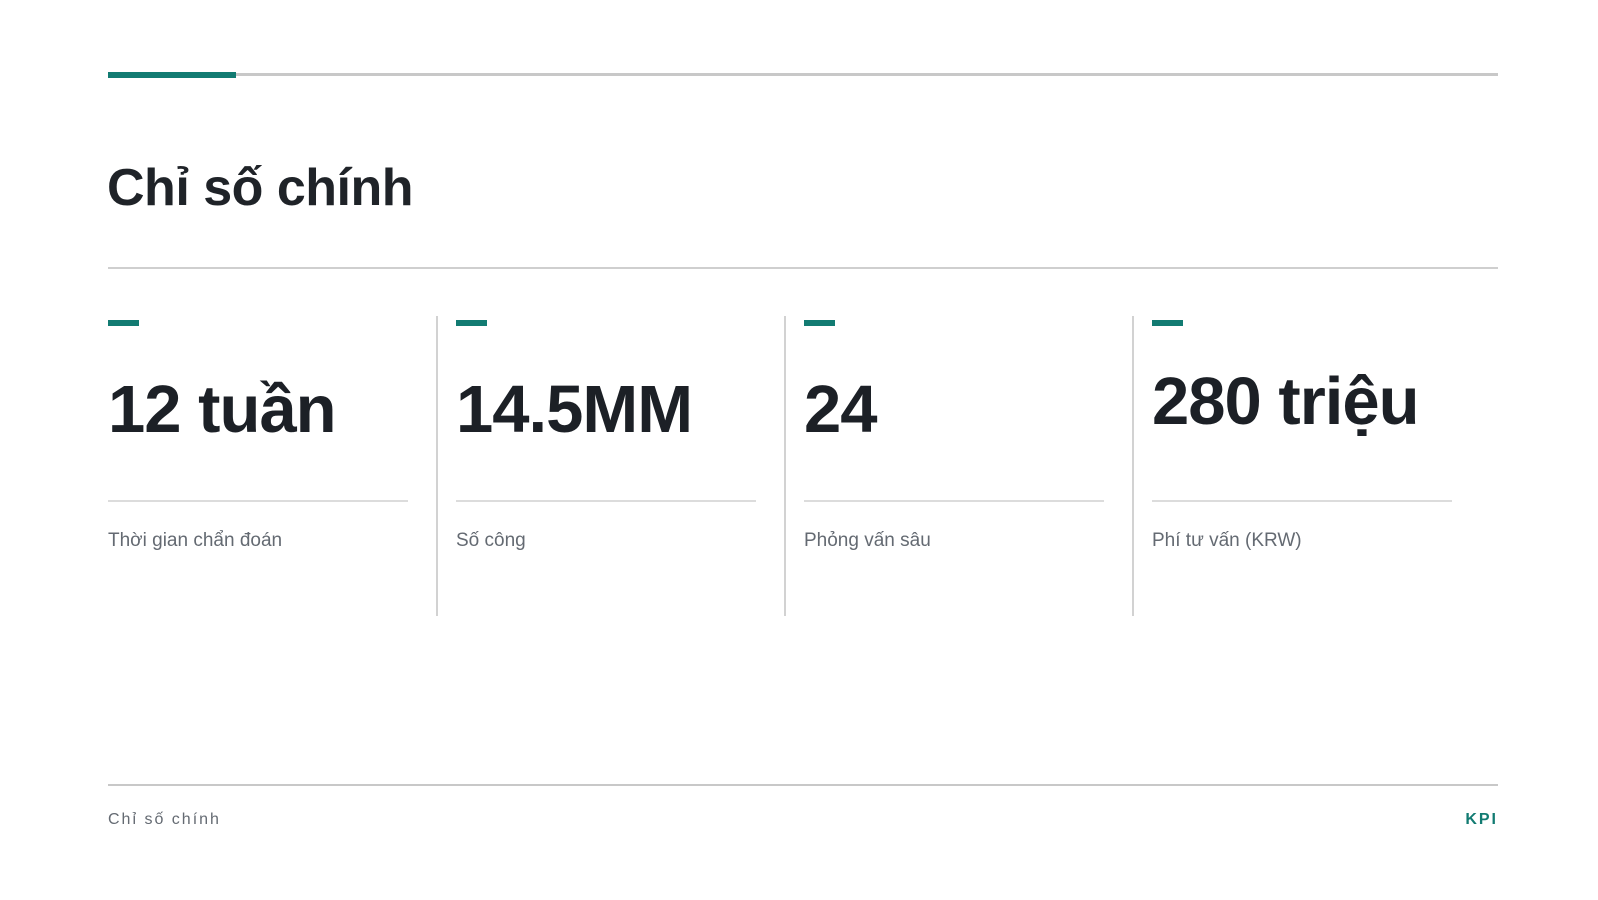 The height and width of the screenshot is (900, 1598). What do you see at coordinates (803, 268) in the screenshot?
I see `title-divider` at bounding box center [803, 268].